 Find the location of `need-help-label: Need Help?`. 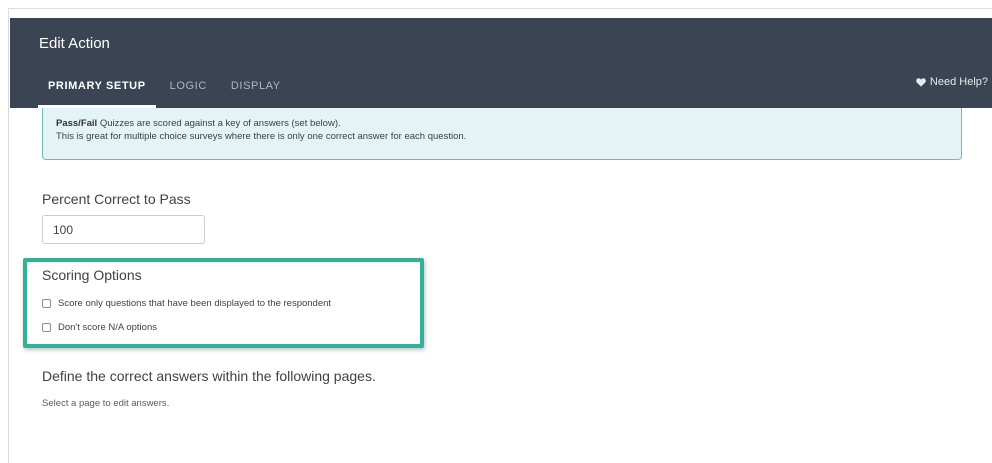

need-help-label: Need Help? is located at coordinates (958, 82).